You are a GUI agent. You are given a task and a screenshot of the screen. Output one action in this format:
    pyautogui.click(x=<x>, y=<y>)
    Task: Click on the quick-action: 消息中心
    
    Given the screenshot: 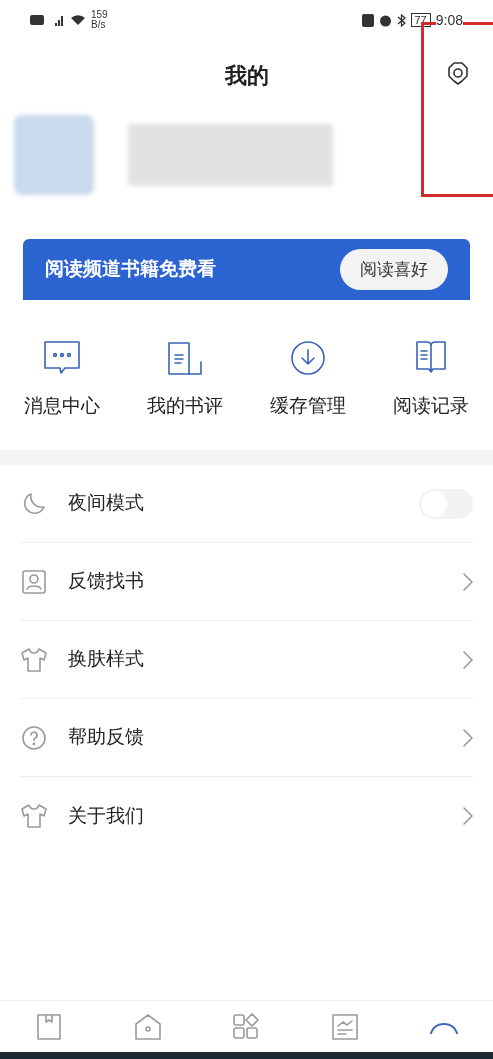 What is the action you would take?
    pyautogui.click(x=62, y=395)
    